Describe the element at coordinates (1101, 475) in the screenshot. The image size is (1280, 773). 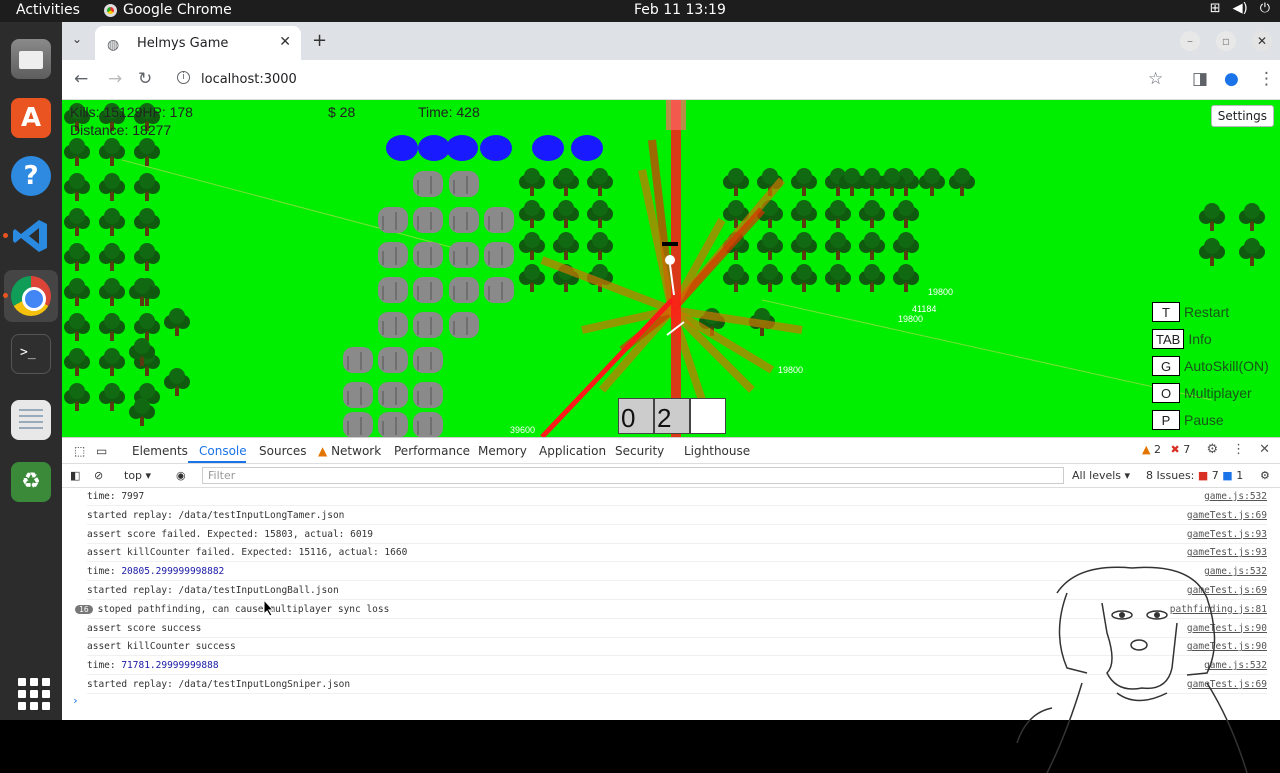
I see `log-levels-select: All levels ▾` at that location.